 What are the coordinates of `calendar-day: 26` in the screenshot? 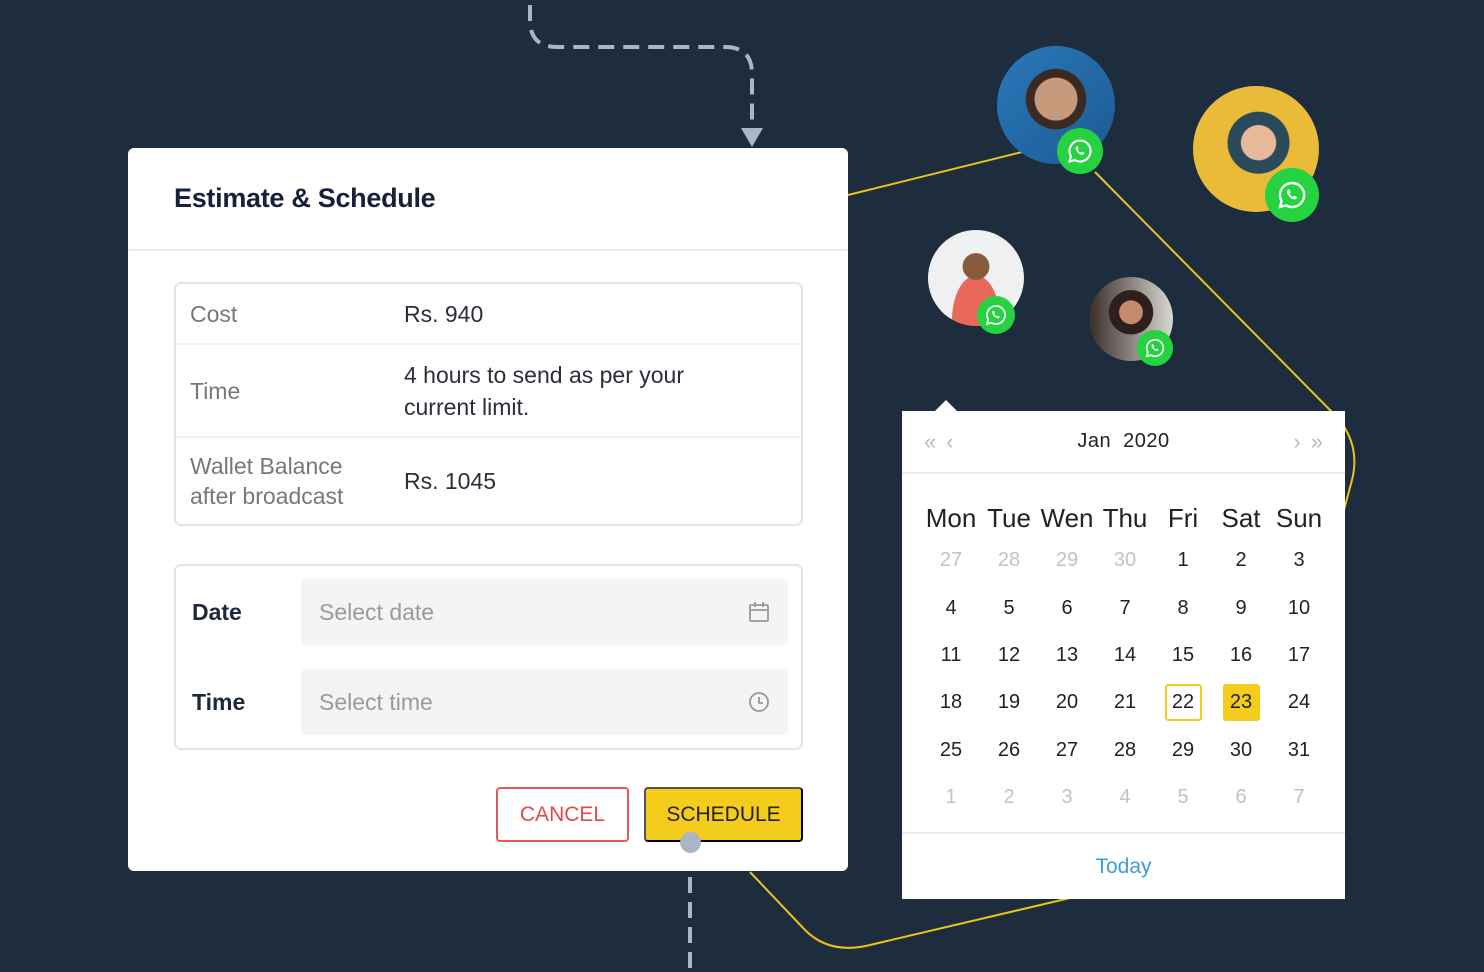 It's located at (1009, 750).